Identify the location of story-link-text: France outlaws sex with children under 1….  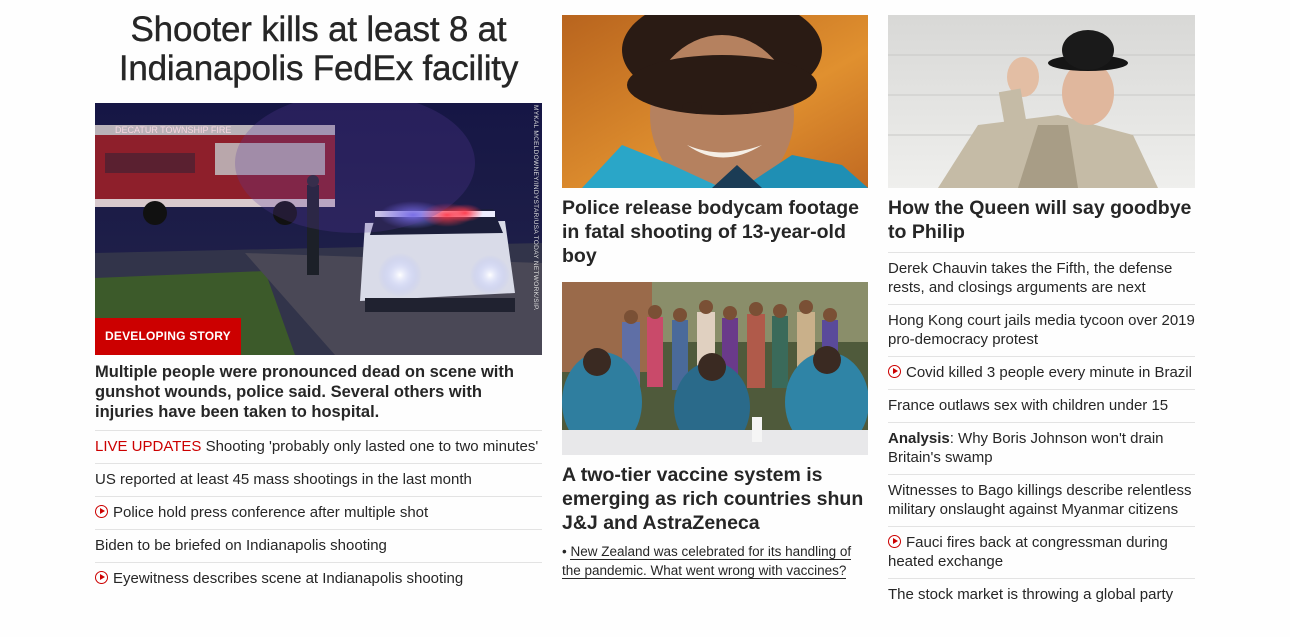
(1028, 405).